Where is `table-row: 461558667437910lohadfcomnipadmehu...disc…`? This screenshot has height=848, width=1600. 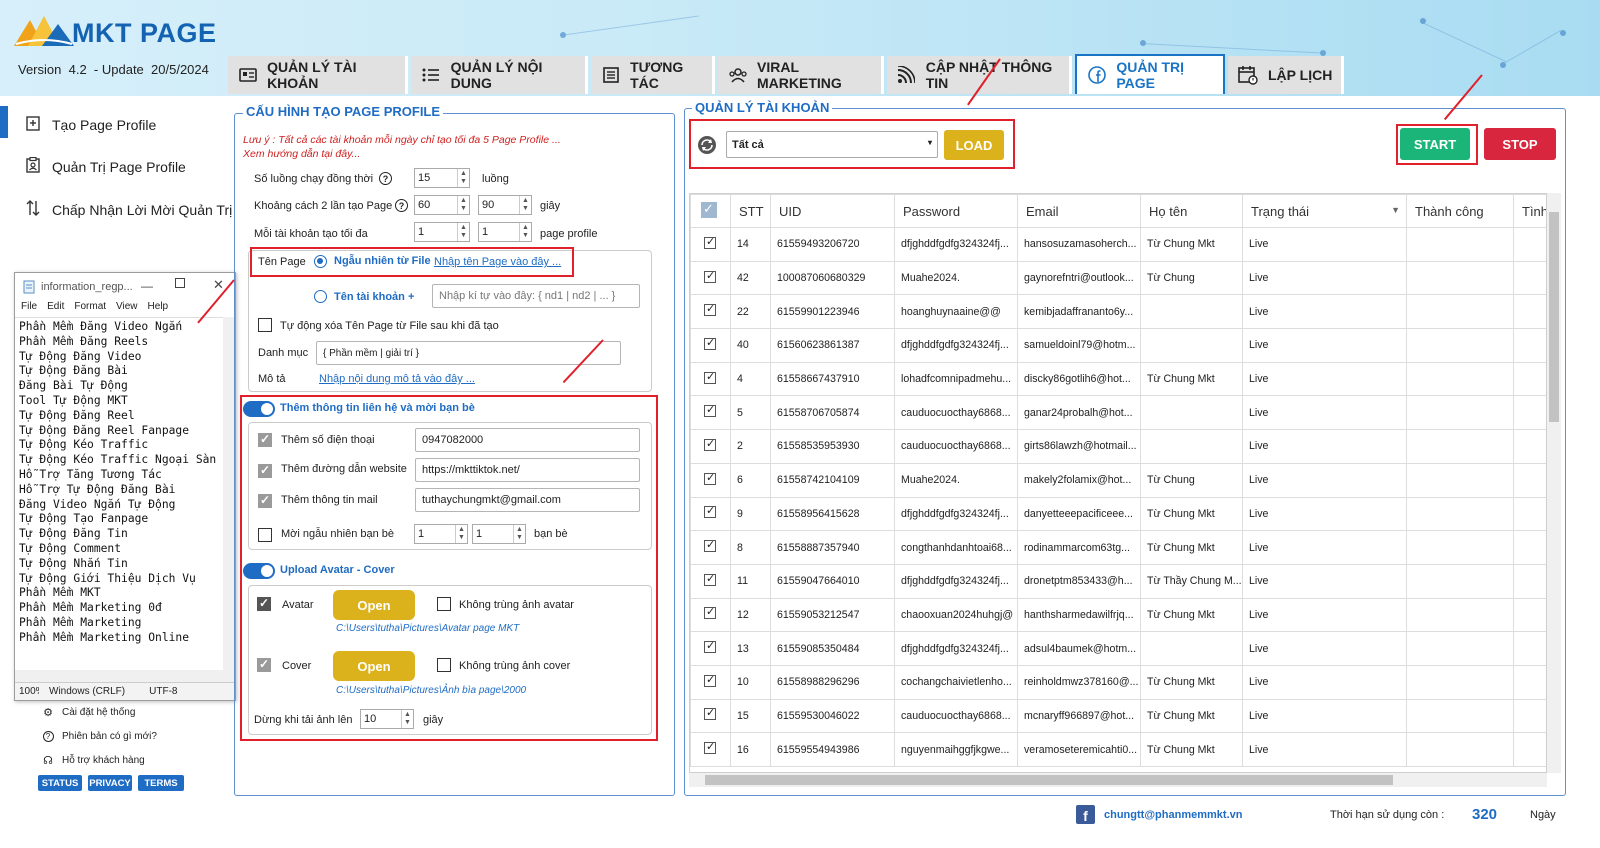
table-row: 461558667437910lohadfcomnipadmehu...disc… is located at coordinates (1118, 379).